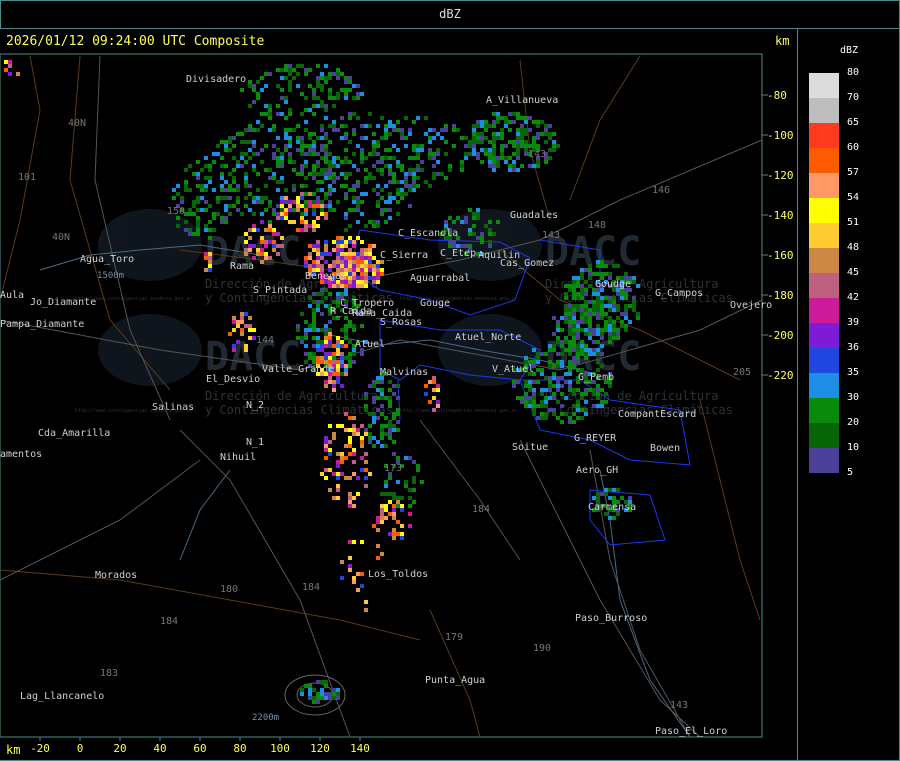  I want to click on y-tick-label: -200, so click(780, 335).